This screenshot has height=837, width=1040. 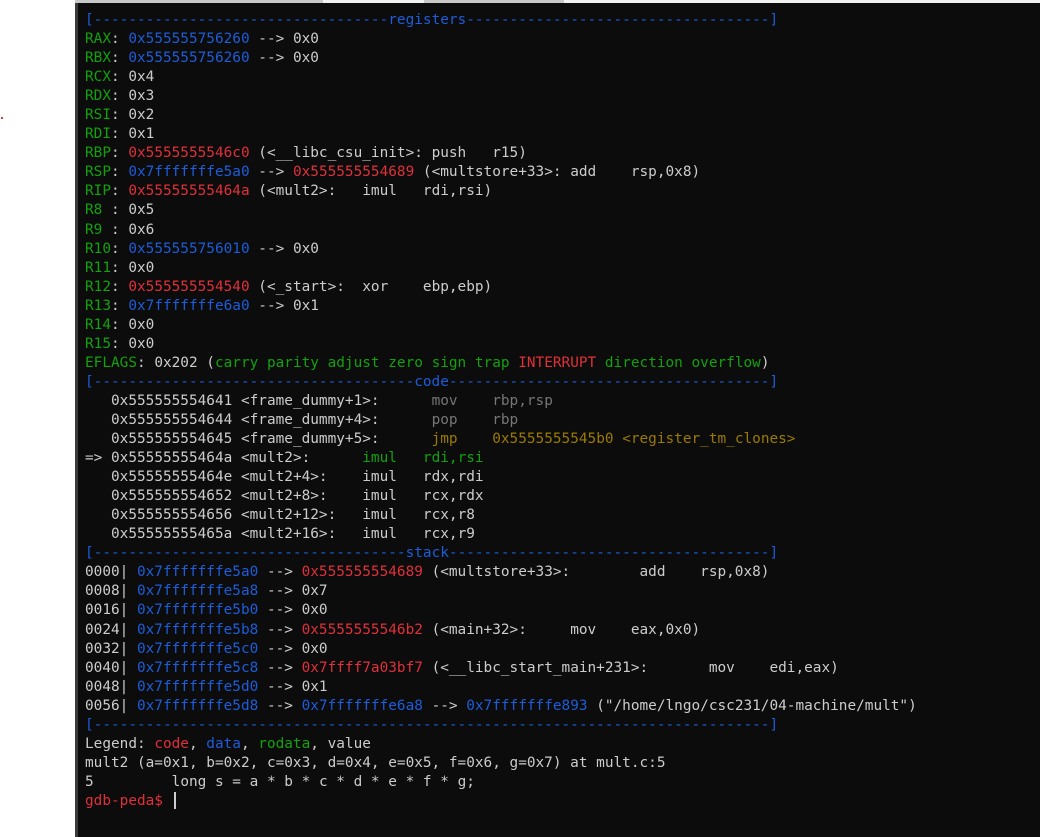 What do you see at coordinates (557, 172) in the screenshot?
I see `register-annotation: (<multstore+33>: add rsp,0x8)` at bounding box center [557, 172].